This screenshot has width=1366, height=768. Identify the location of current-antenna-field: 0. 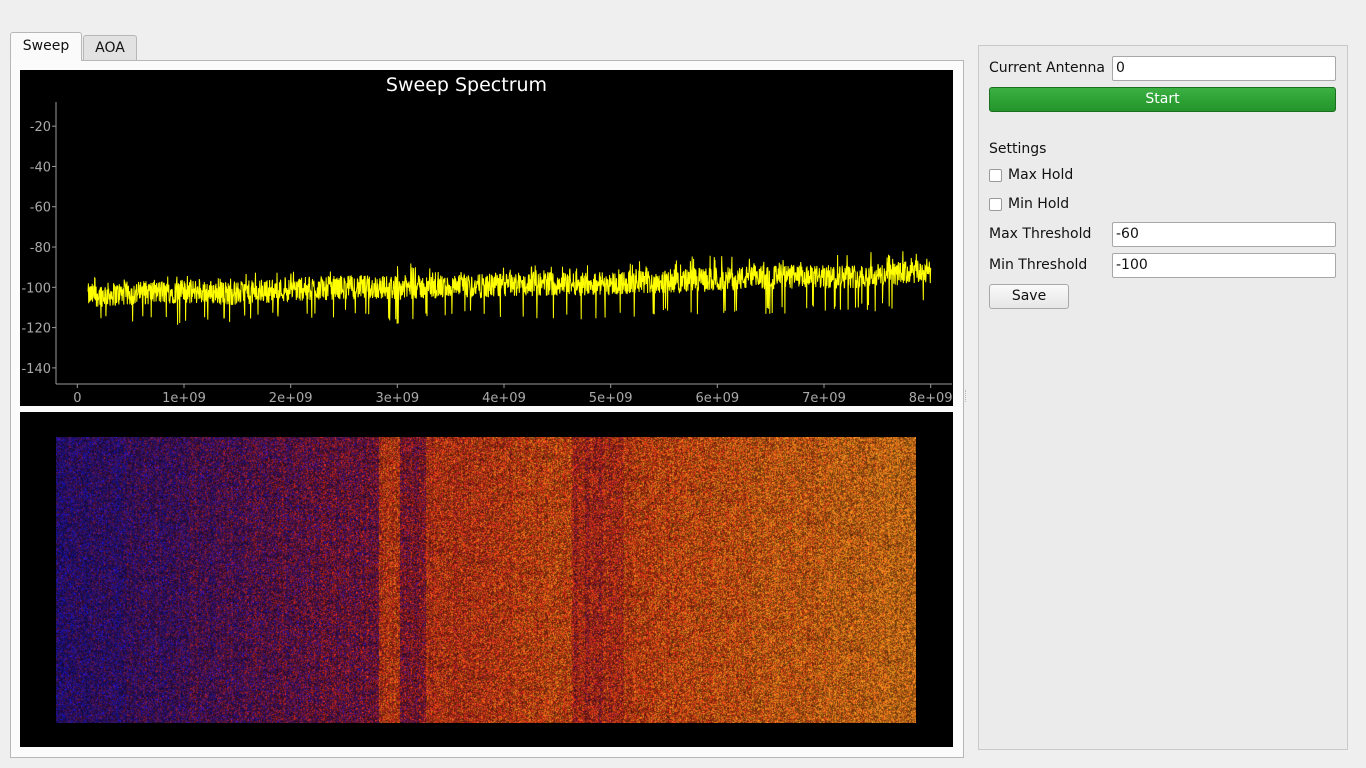
(1224, 68).